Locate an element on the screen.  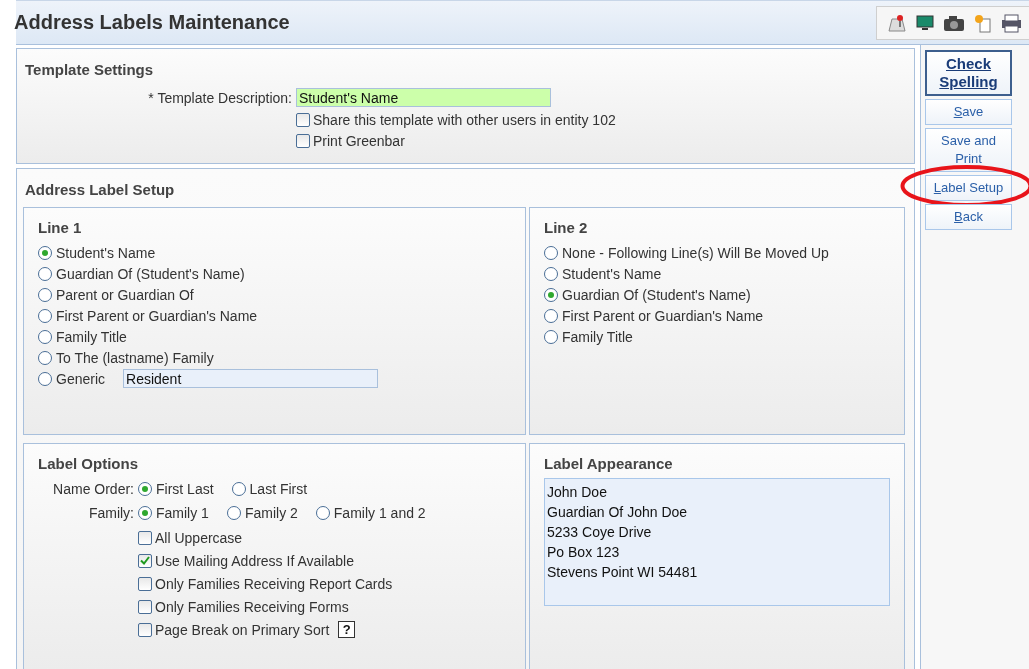
address-line: Stevens Point WI 54481 is located at coordinates (623, 572).